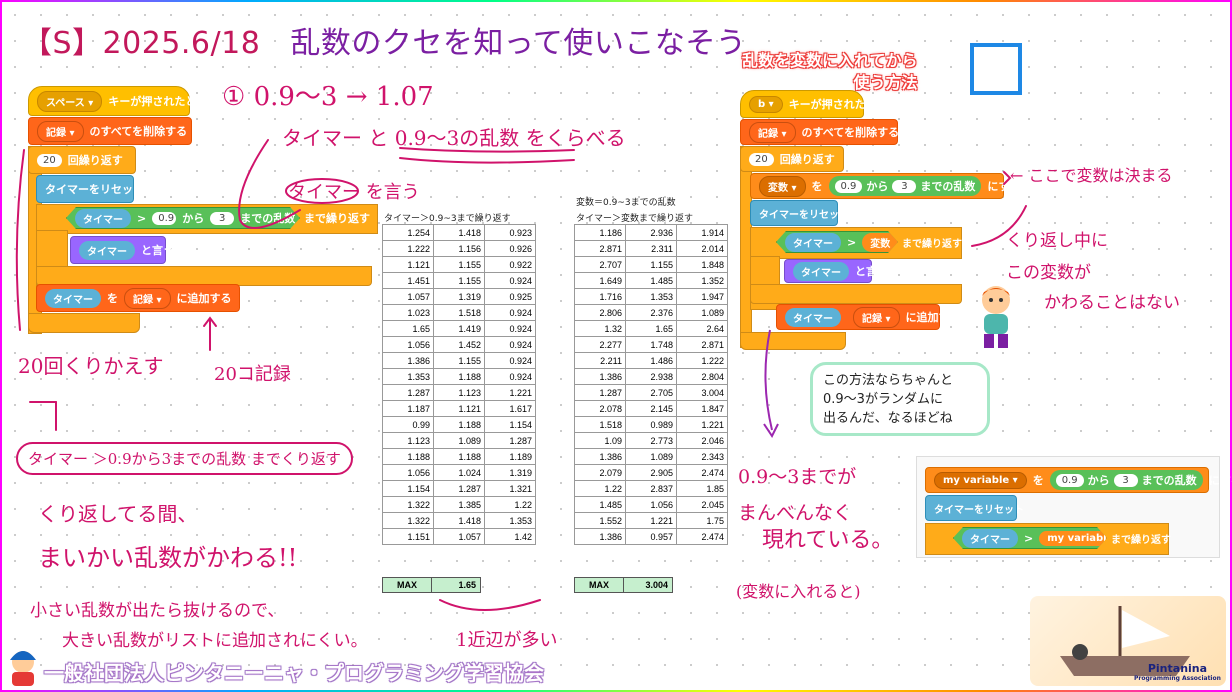 The width and height of the screenshot is (1232, 692). What do you see at coordinates (996, 319) in the screenshot?
I see `child-character-icon` at bounding box center [996, 319].